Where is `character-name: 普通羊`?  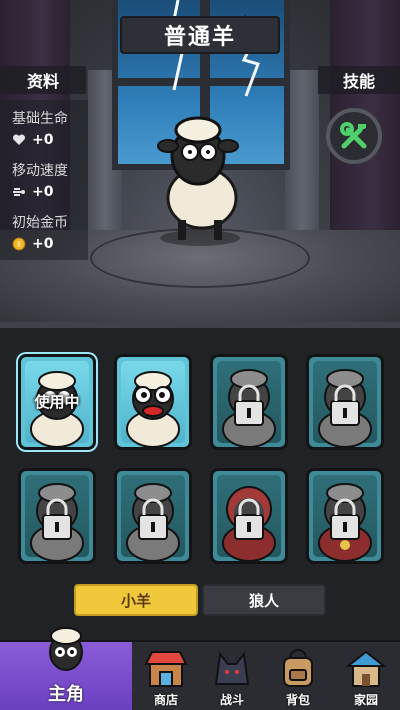
character-name: 普通羊 is located at coordinates (199, 37).